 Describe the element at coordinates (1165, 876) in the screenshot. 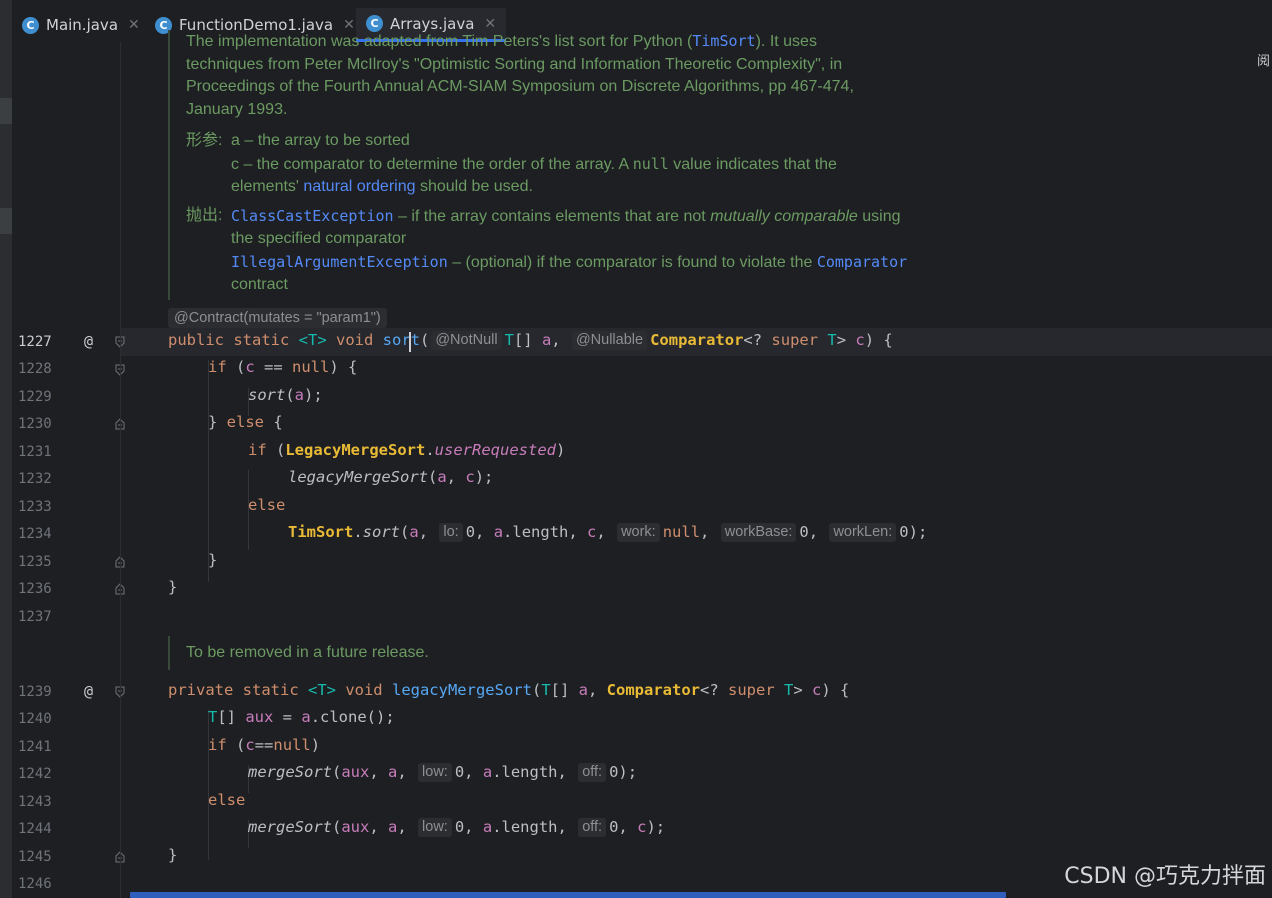

I see `watermark: CSDN @巧克力拌面` at that location.